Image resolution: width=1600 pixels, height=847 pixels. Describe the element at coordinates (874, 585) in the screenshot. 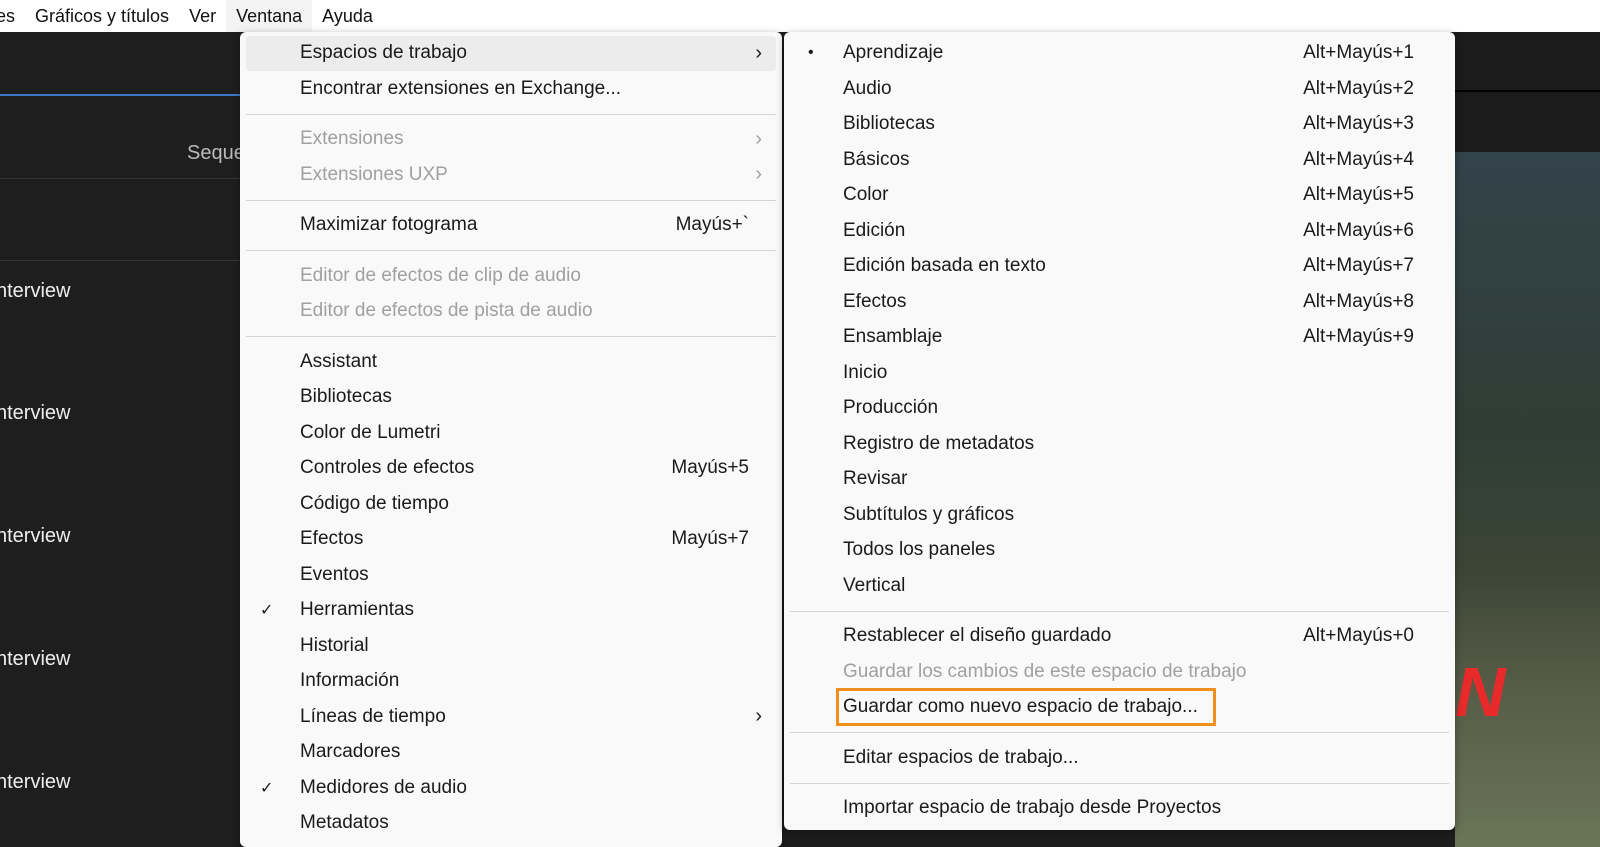

I see `label: Vertical` at that location.